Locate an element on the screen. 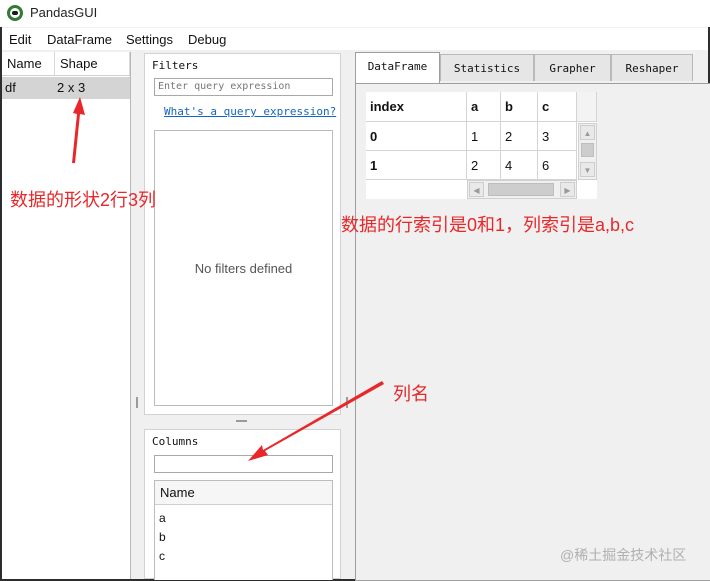 The height and width of the screenshot is (581, 710). columns-annotation: 列名 is located at coordinates (411, 394).